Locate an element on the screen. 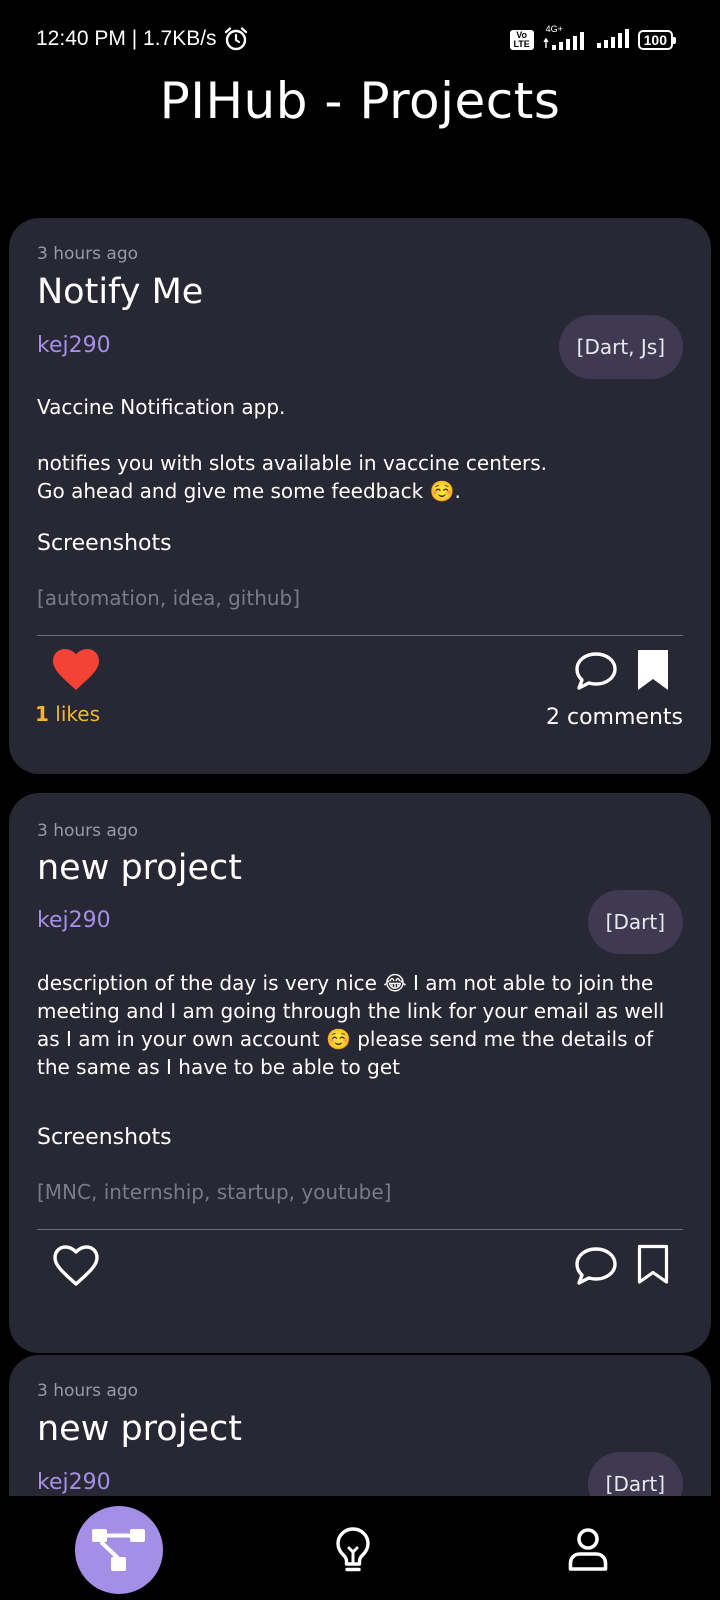 The height and width of the screenshot is (1600, 720). bottom-navigation is located at coordinates (360, 1548).